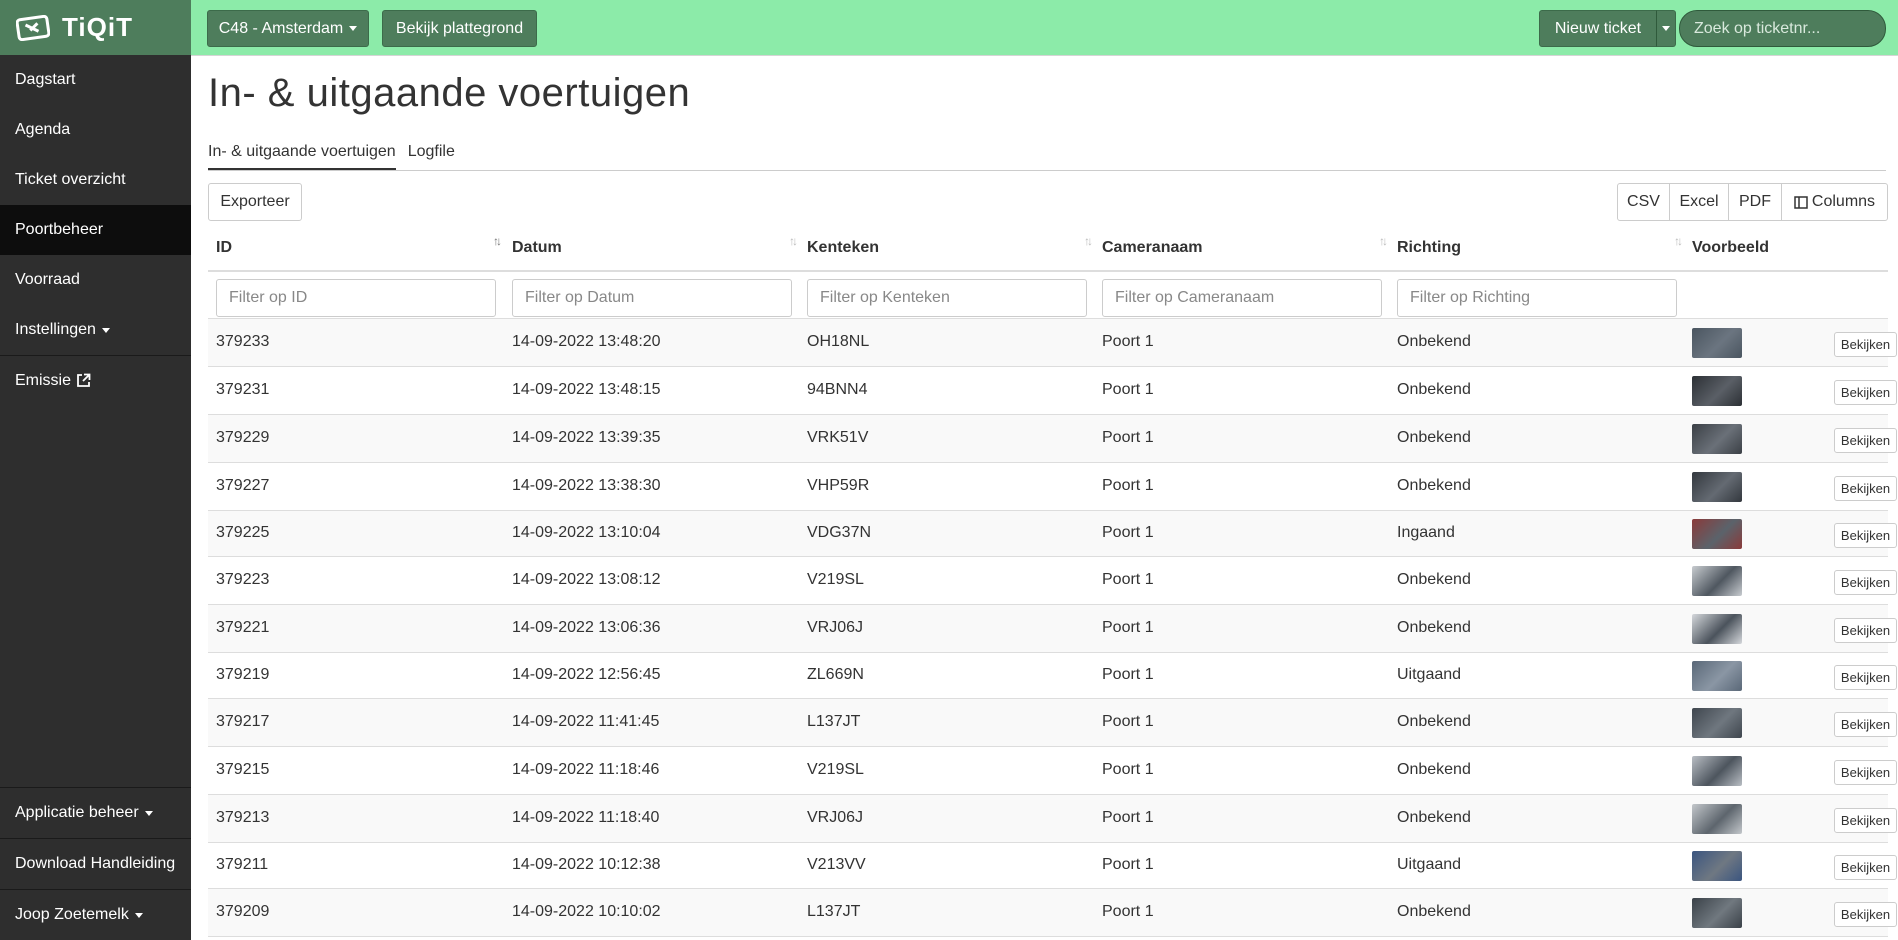  Describe the element at coordinates (1242, 298) in the screenshot. I see `filter-cameranaam-input` at that location.